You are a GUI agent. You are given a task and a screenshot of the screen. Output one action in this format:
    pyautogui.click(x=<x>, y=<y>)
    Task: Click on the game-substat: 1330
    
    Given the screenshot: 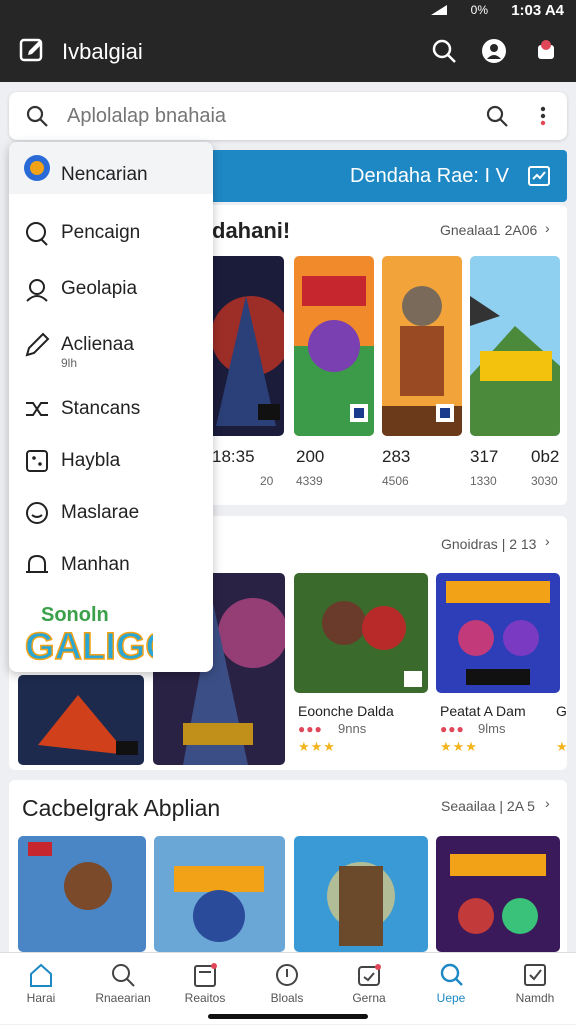 What is the action you would take?
    pyautogui.click(x=483, y=481)
    